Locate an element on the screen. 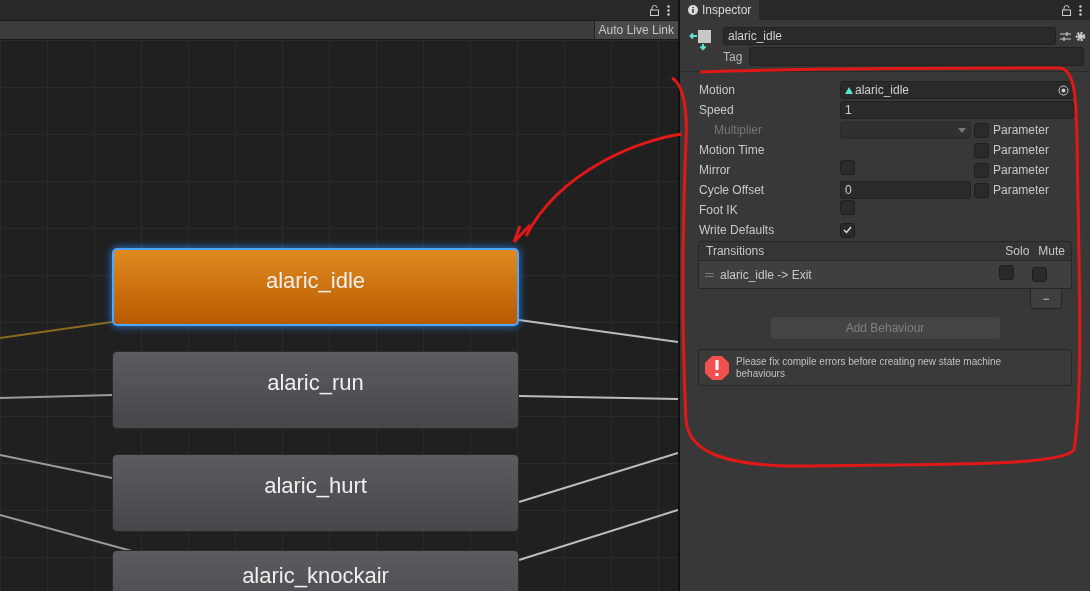 This screenshot has height=591, width=1090. property-label: Motion is located at coordinates (718, 90).